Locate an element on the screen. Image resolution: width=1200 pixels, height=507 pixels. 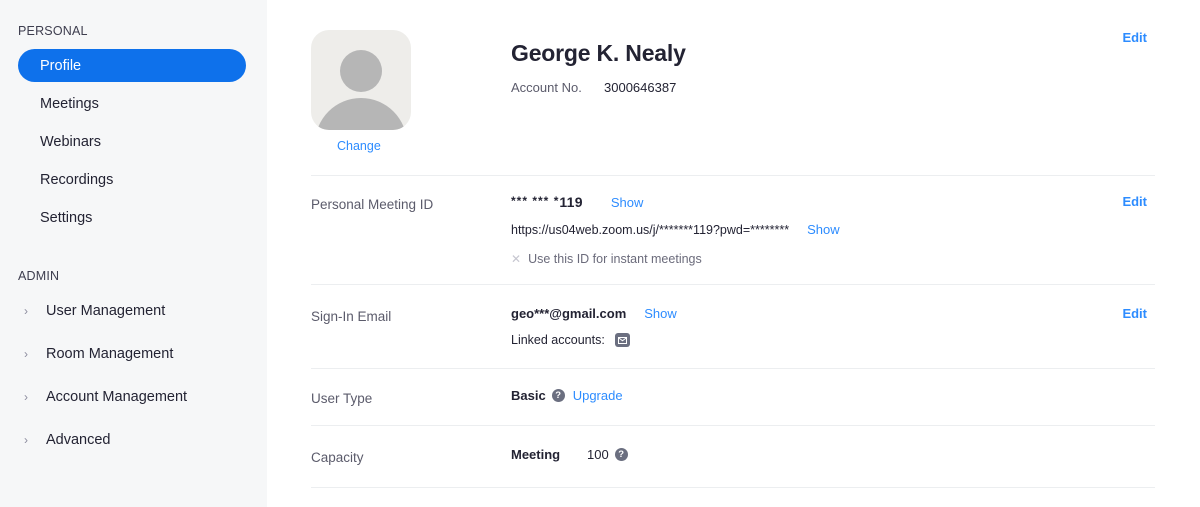
show-email-link: Show is located at coordinates (660, 313).